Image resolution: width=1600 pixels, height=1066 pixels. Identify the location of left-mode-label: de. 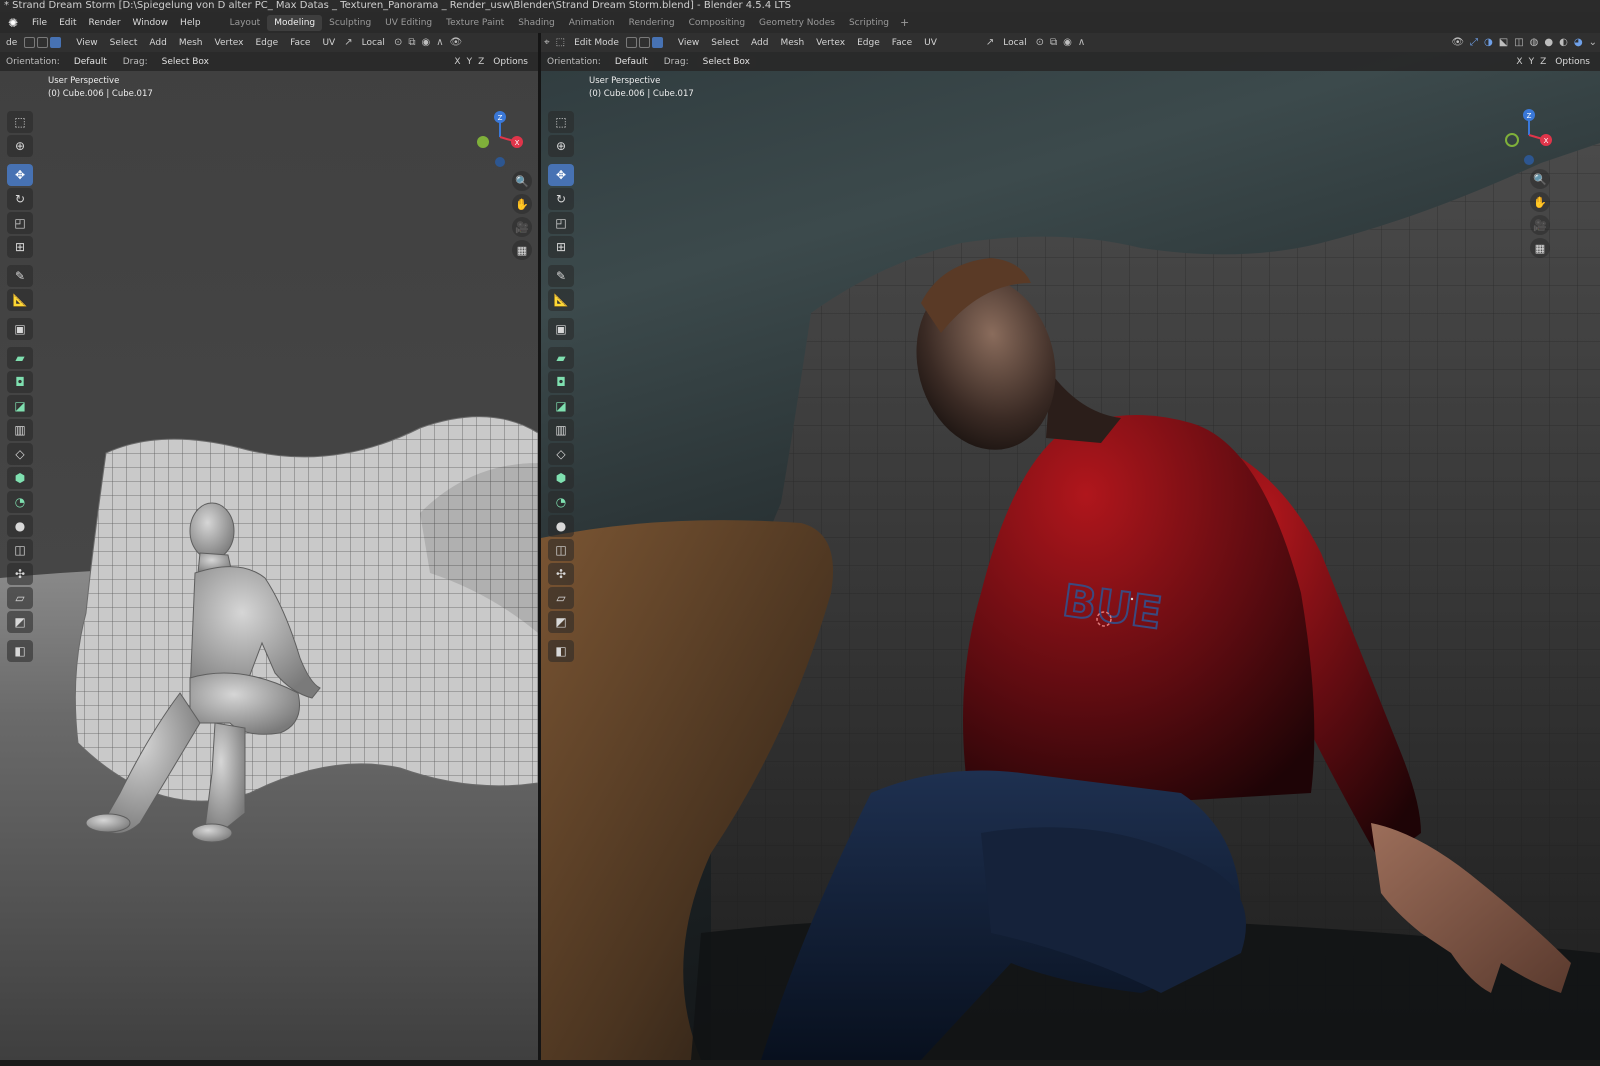
(11, 43).